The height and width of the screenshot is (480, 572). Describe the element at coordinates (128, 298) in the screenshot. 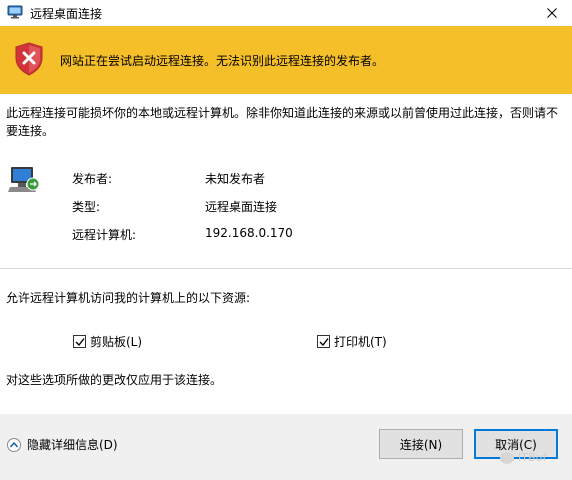

I see `resources-title: 允许远程计算机访问我的计算机上的以下资源:` at that location.